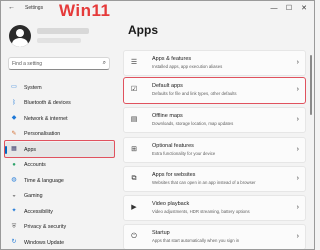 Image resolution: width=320 pixels, height=250 pixels. What do you see at coordinates (44, 242) in the screenshot?
I see `sidebar-item-label: Windows Update` at bounding box center [44, 242].